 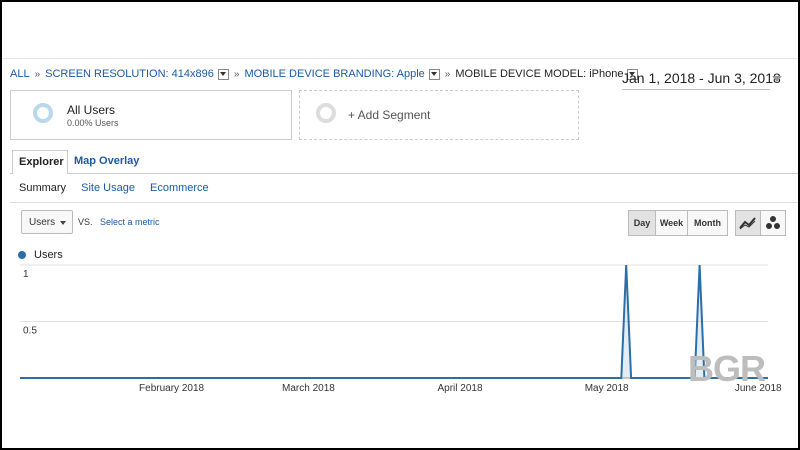 What do you see at coordinates (129, 74) in the screenshot?
I see `breadcrumb-screen-resolution: SCREEN RESOLUTION: 414x896` at bounding box center [129, 74].